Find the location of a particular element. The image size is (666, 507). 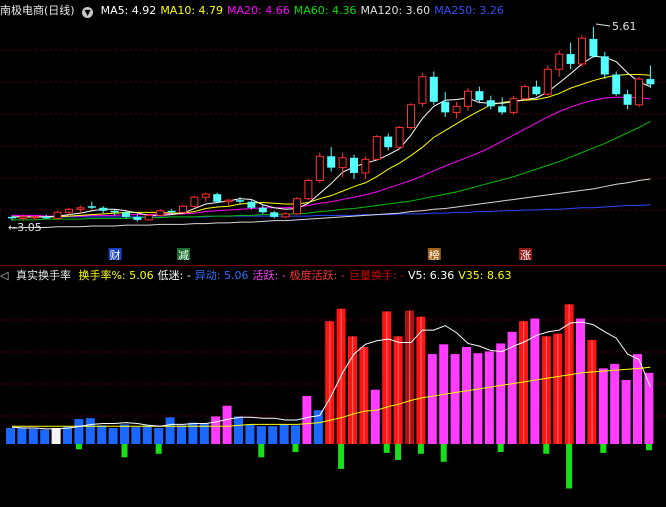

svg-text: 榜 is located at coordinates (434, 254).